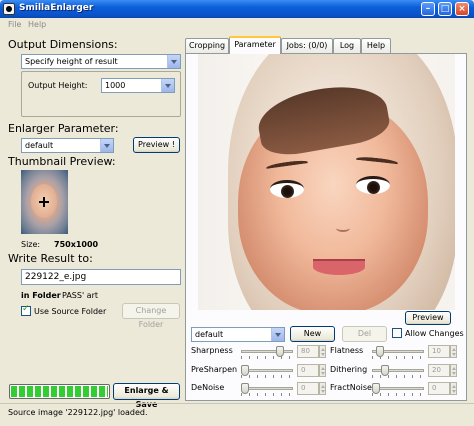 Image resolution: width=474 pixels, height=426 pixels. Describe the element at coordinates (453, 351) in the screenshot. I see `flatness-spin-arrows-icon` at that location.